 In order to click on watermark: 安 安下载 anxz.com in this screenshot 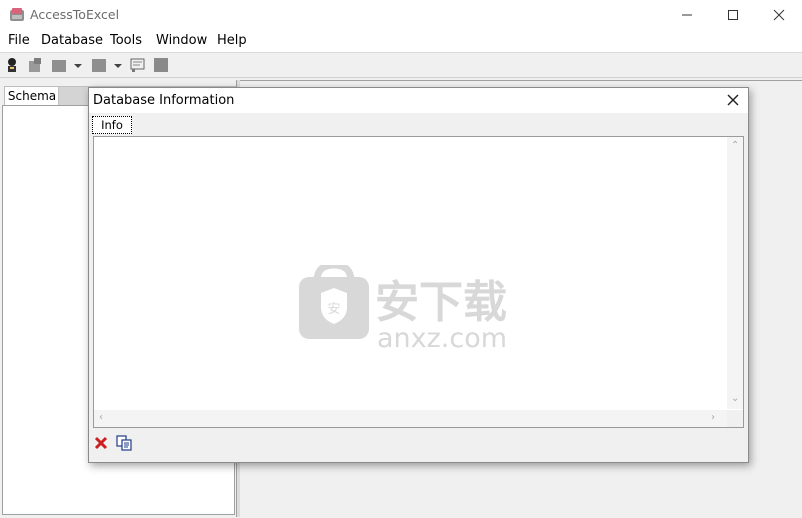, I will do `click(403, 307)`.